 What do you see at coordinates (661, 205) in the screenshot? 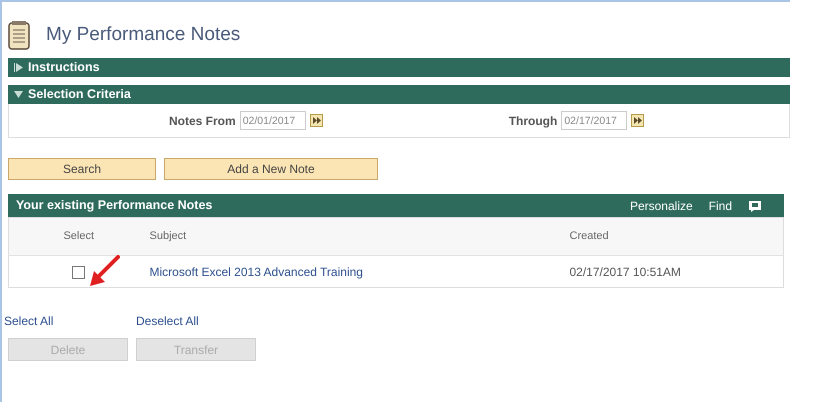
I see `grid-link: Personalize` at bounding box center [661, 205].